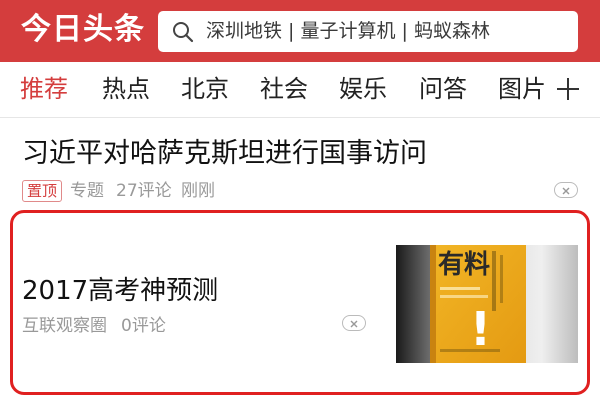 The image size is (600, 401). Describe the element at coordinates (363, 89) in the screenshot. I see `tab-entertainment: 娱乐` at that location.